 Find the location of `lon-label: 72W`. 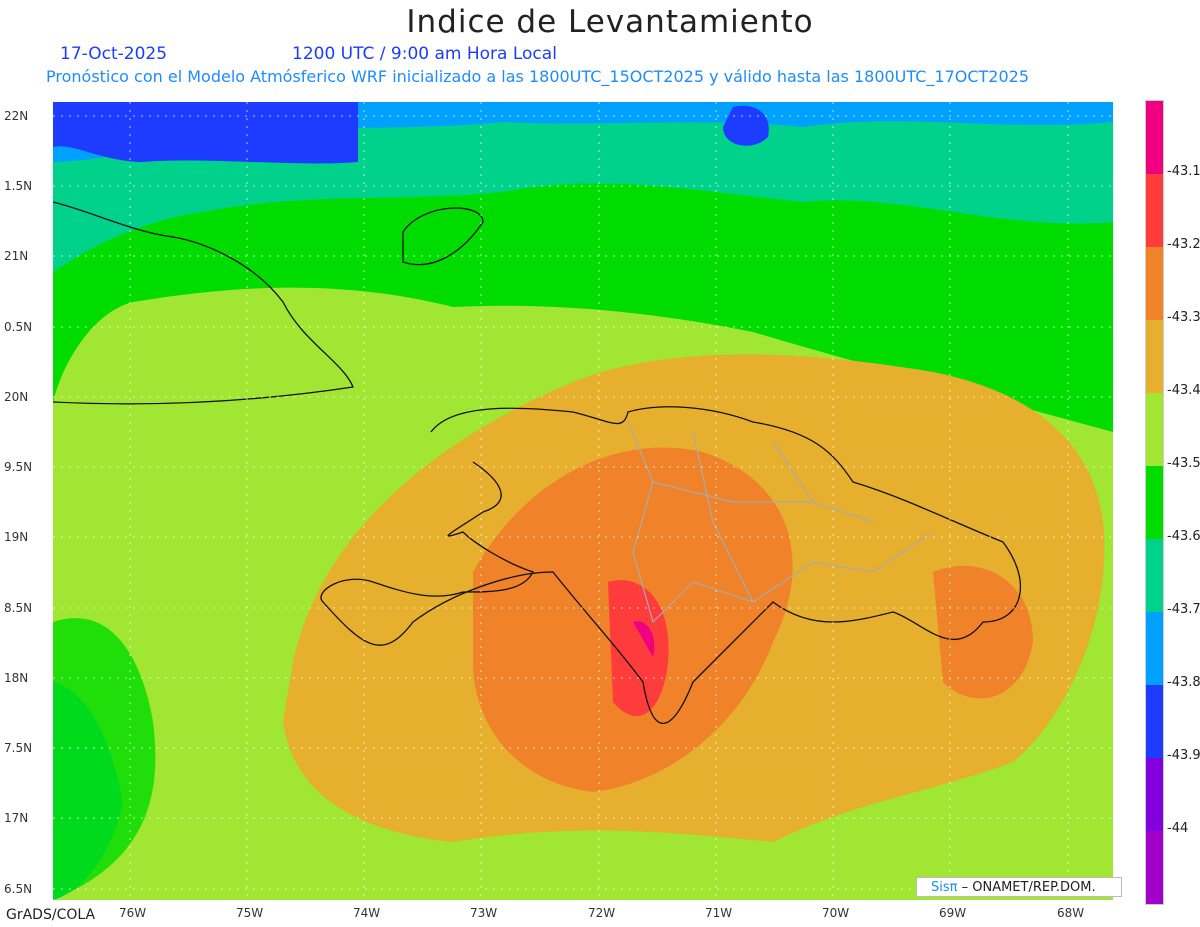

lon-label: 72W is located at coordinates (602, 913).